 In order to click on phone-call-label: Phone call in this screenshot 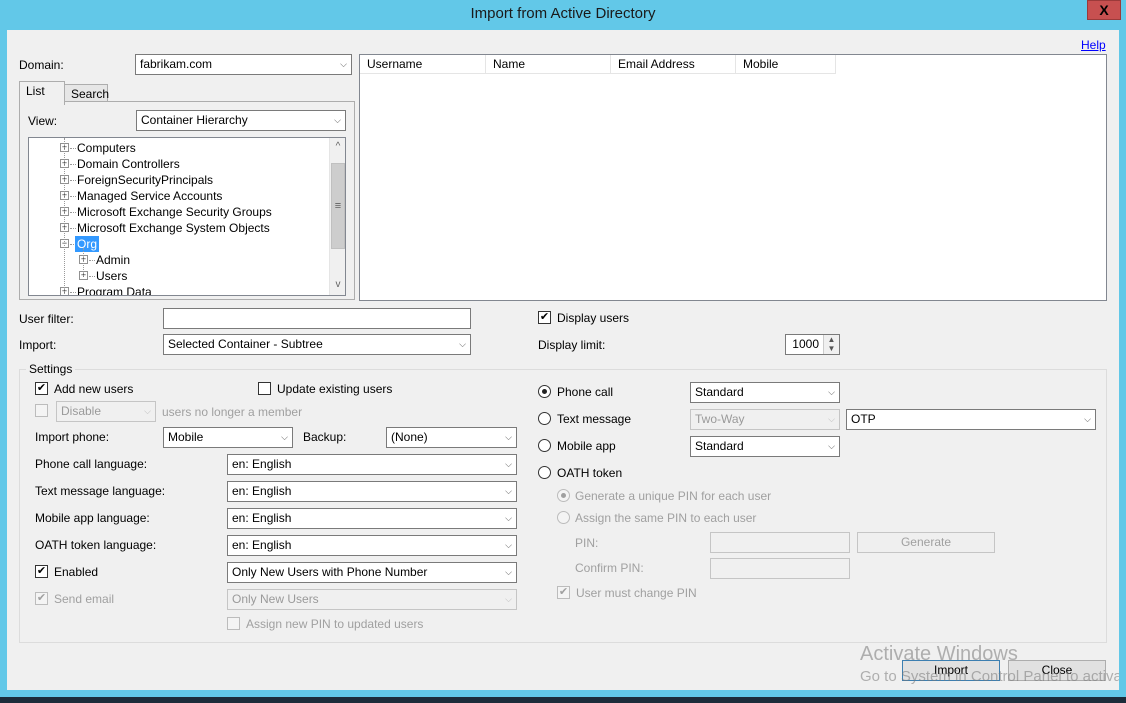, I will do `click(585, 392)`.